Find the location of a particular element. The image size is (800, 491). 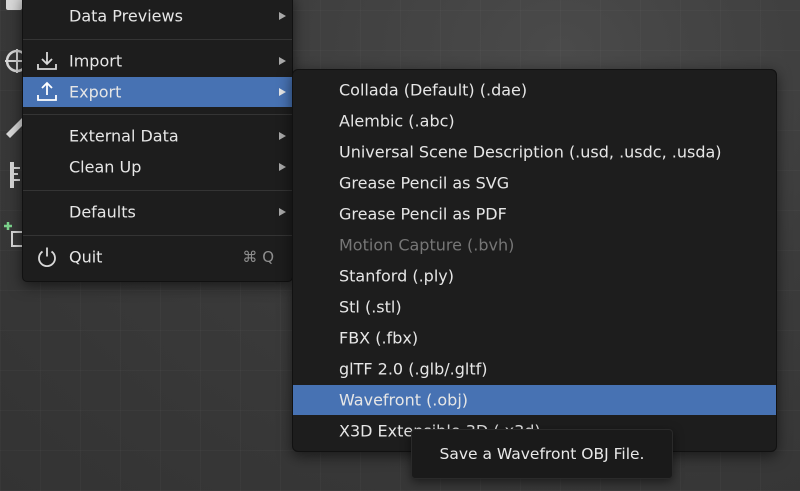

menu-item-label: Import is located at coordinates (96, 61).